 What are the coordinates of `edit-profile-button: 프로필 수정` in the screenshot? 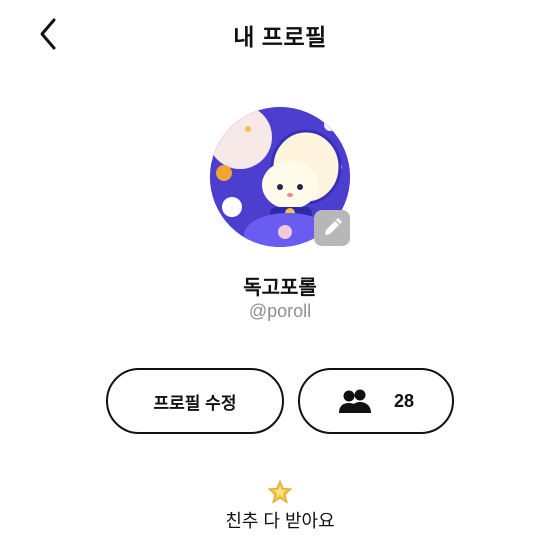 It's located at (195, 401).